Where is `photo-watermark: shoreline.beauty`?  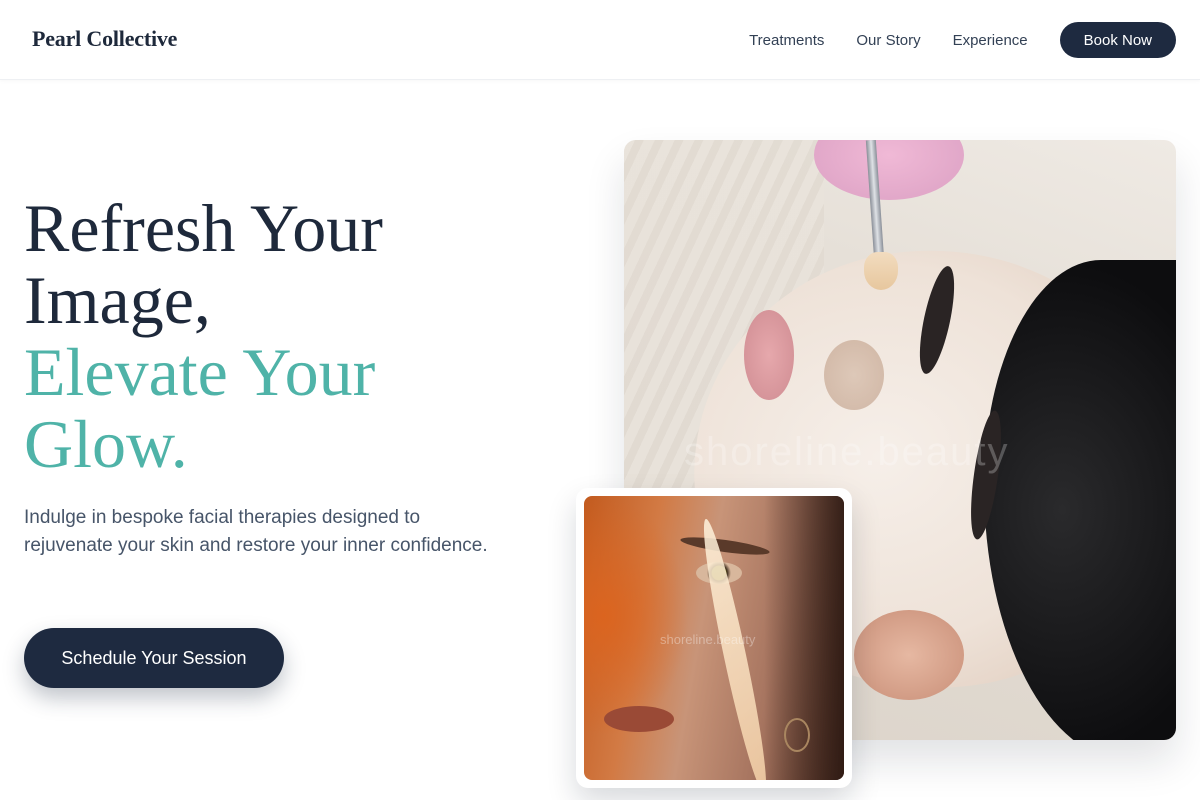
photo-watermark: shoreline.beauty is located at coordinates (847, 452).